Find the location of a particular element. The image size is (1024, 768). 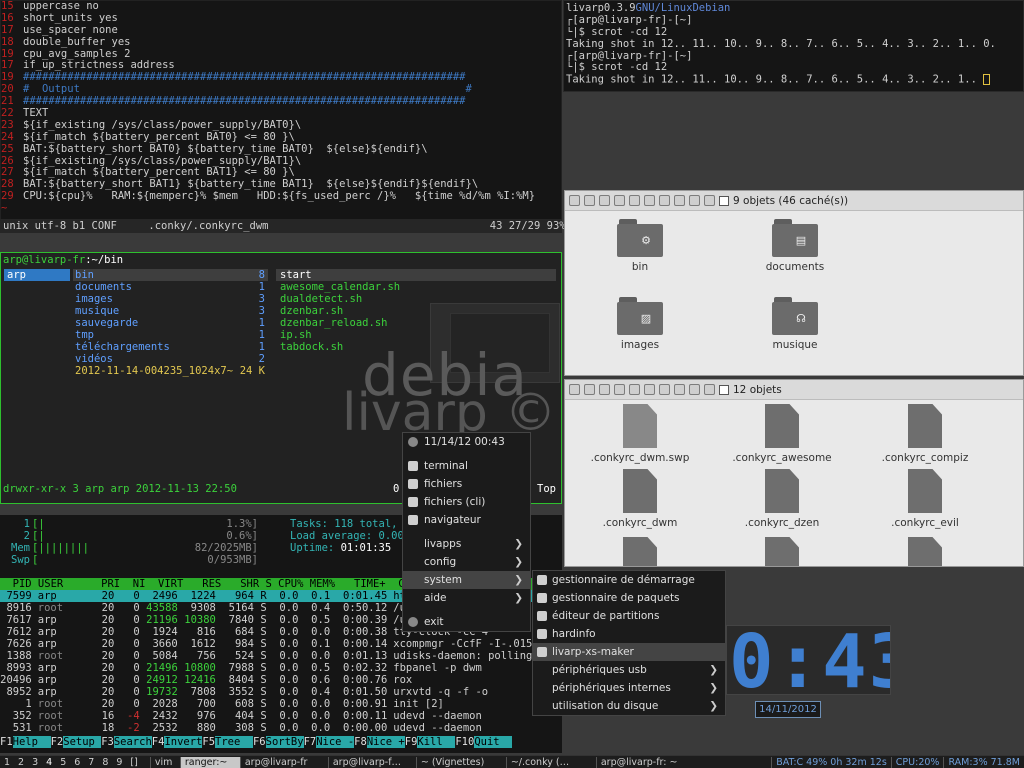

ranger-entry: téléchargements 1 is located at coordinates (170, 347).